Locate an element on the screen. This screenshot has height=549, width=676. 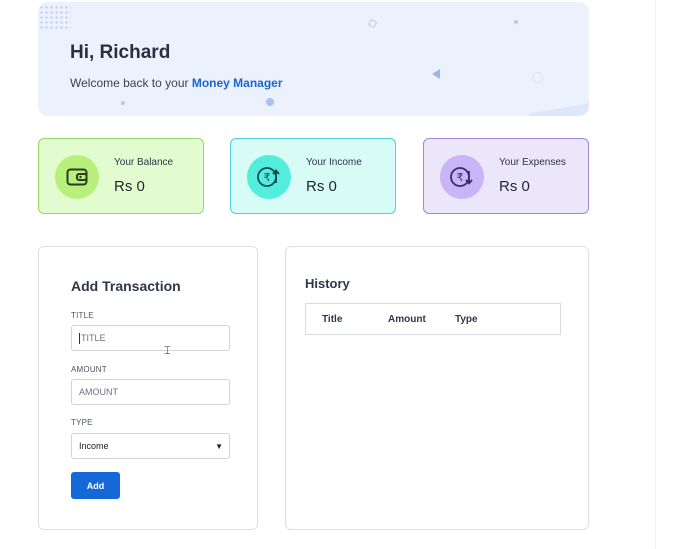
amount-input: AMOUNT is located at coordinates (150, 392).